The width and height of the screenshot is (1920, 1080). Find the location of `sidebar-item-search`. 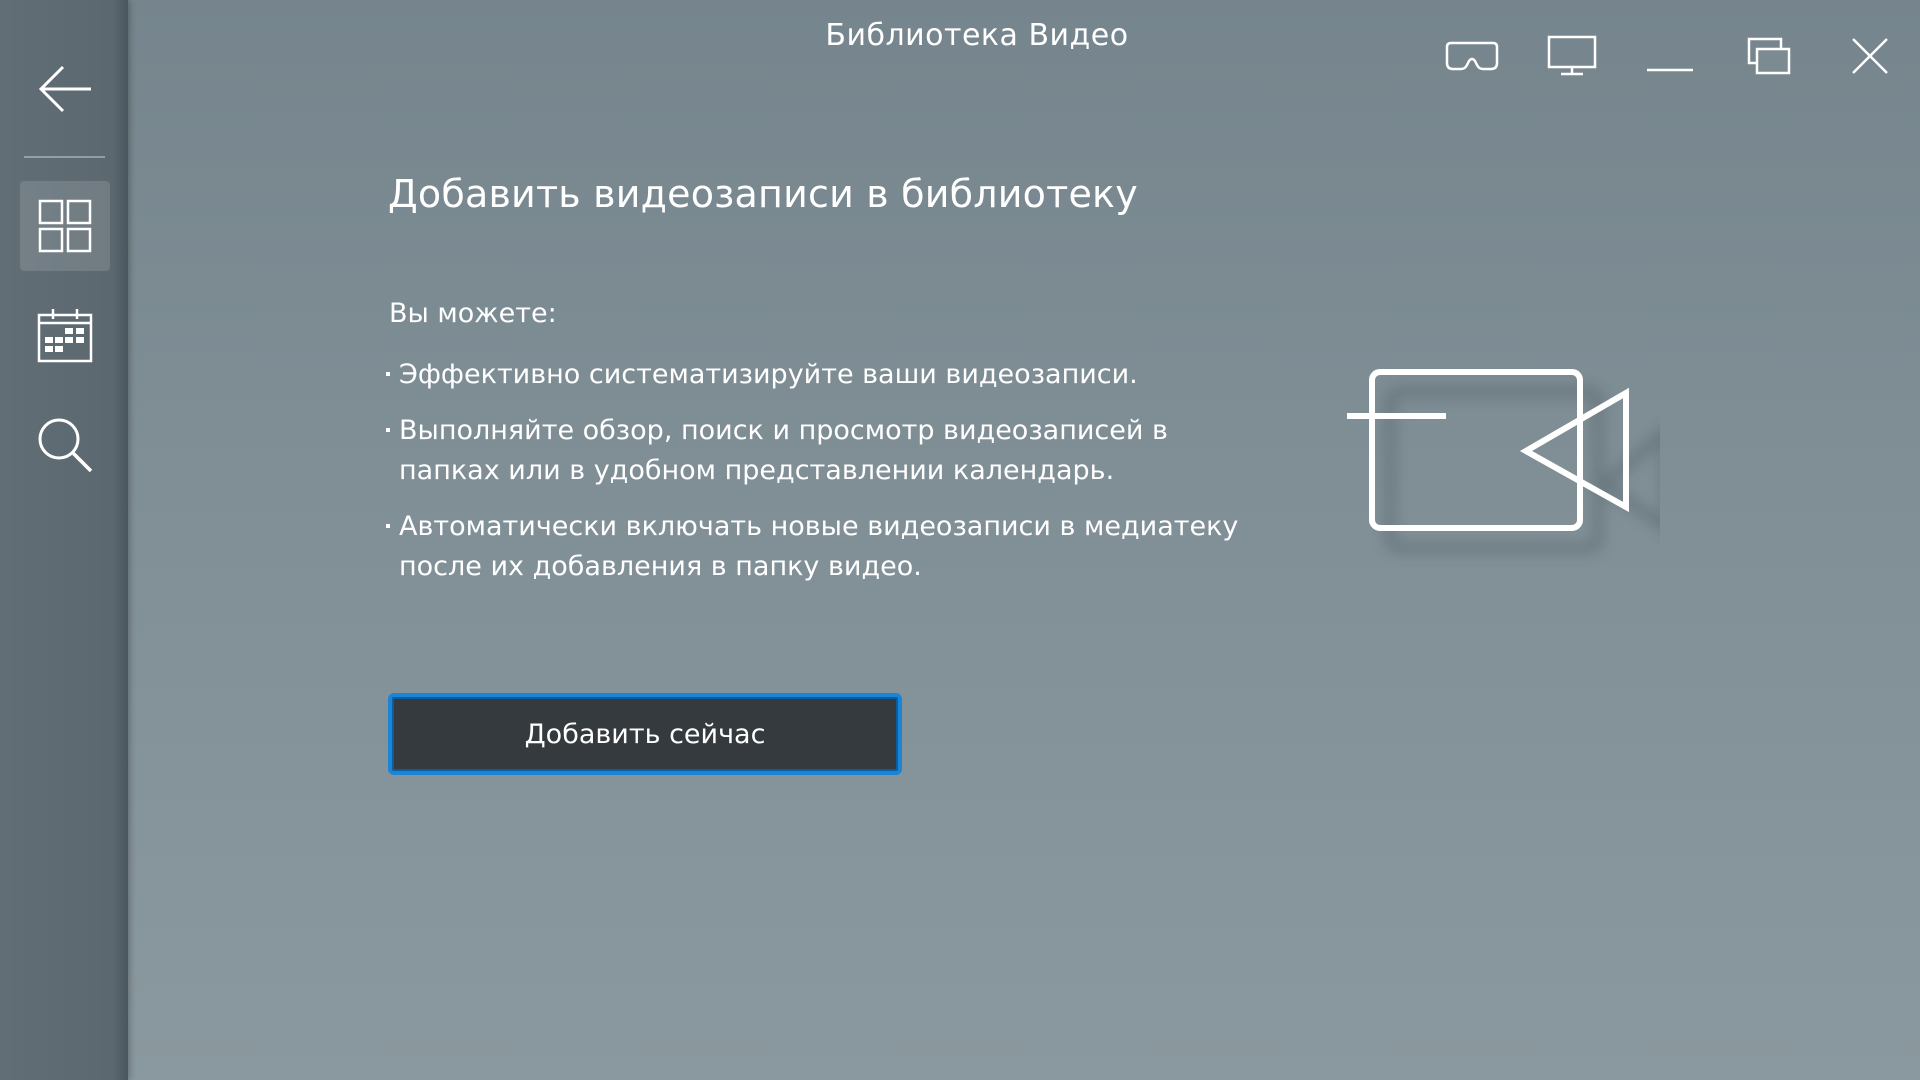

sidebar-item-search is located at coordinates (65, 445).